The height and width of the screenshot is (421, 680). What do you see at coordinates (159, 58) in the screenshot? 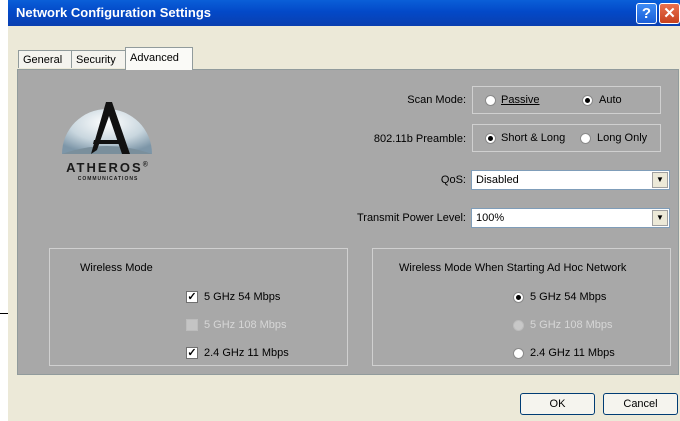
I see `tab-advanced: Advanced` at bounding box center [159, 58].